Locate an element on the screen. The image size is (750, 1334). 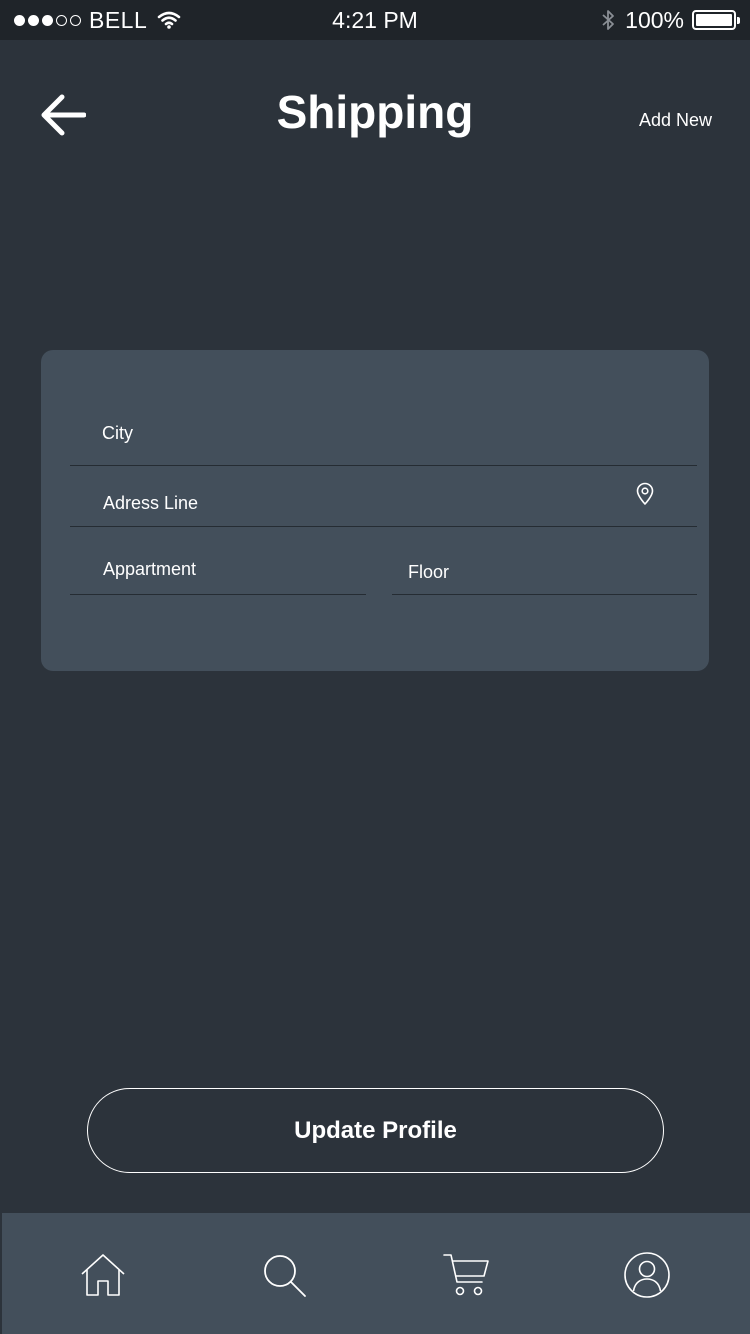
cart-icon is located at coordinates (466, 1275).